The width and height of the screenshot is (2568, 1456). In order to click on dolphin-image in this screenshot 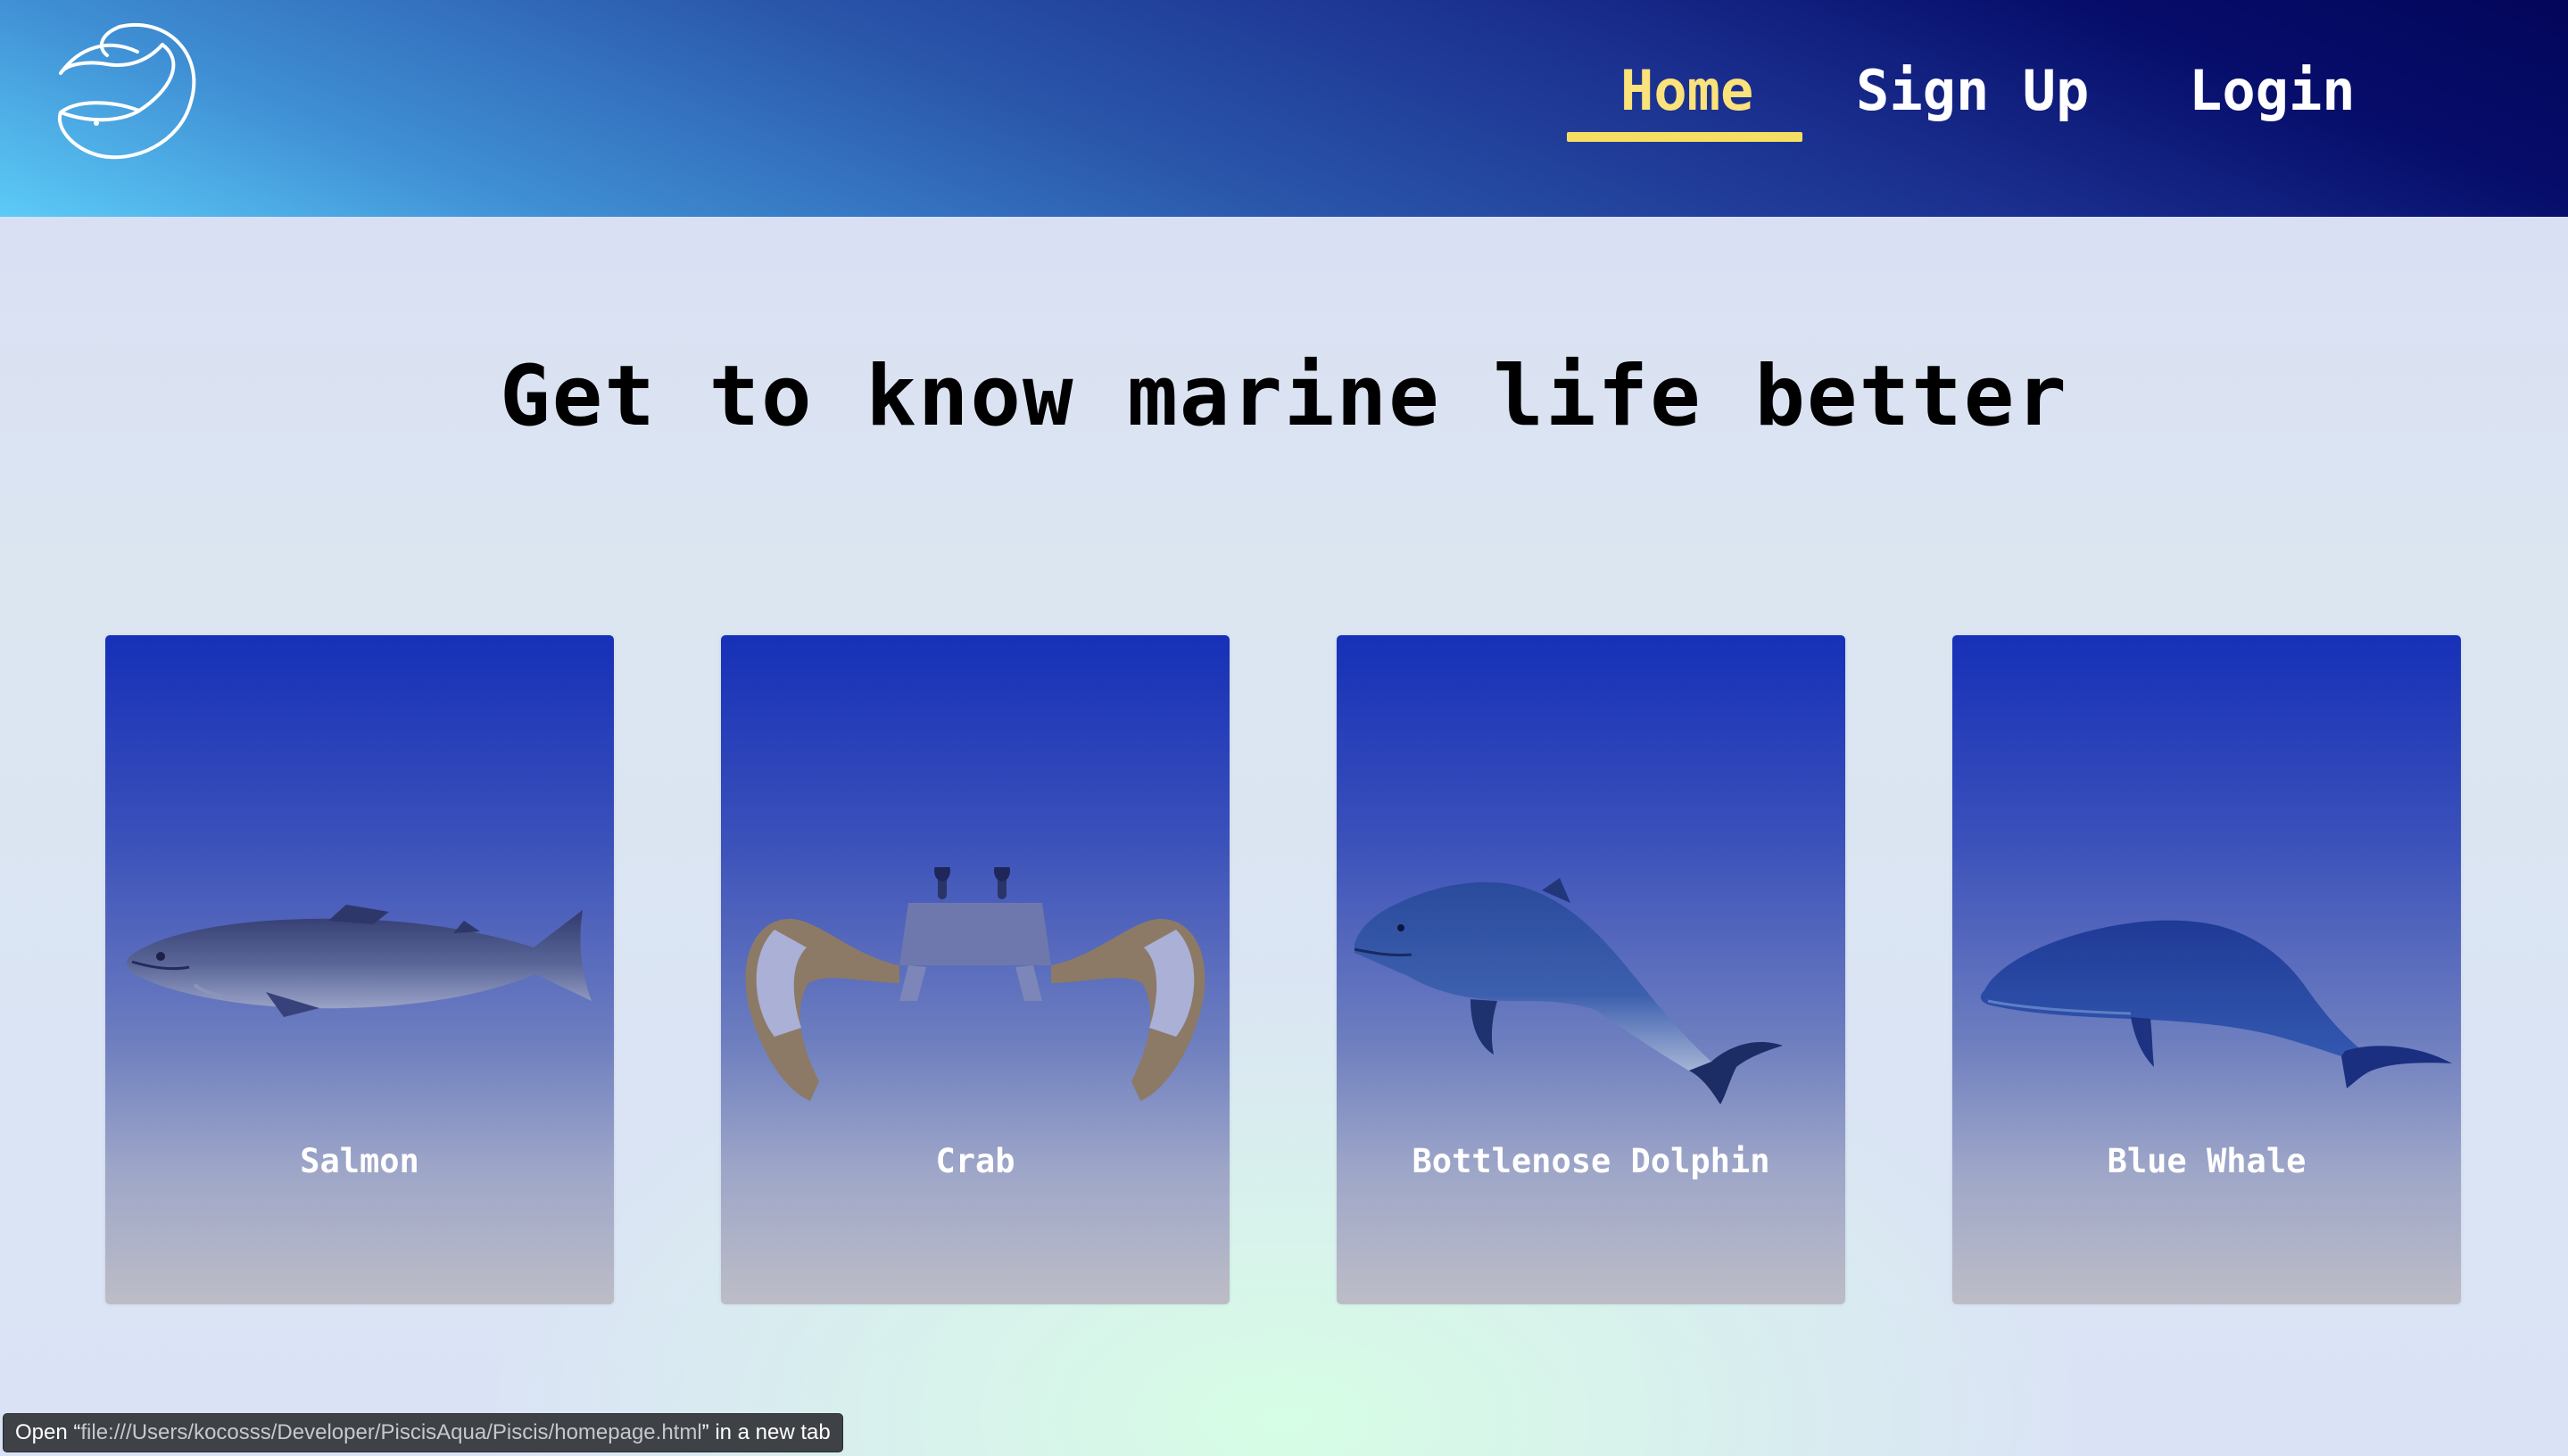, I will do `click(1568, 991)`.